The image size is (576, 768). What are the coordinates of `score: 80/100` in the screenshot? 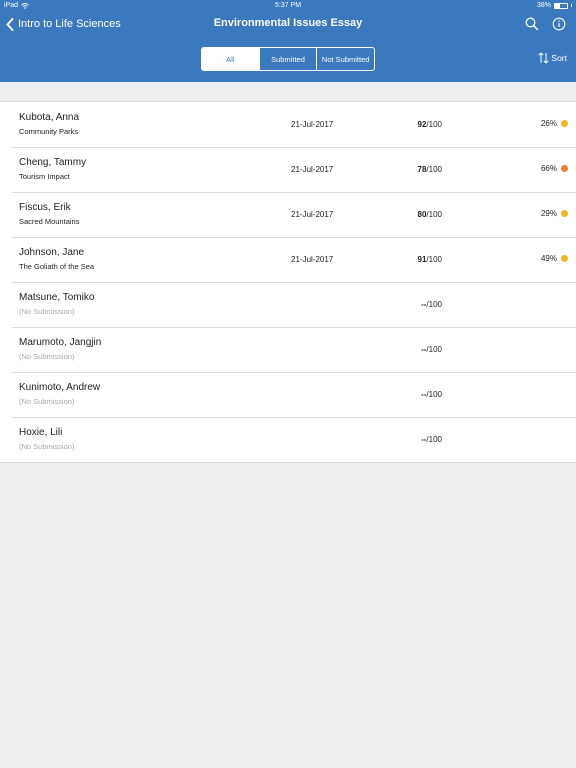 It's located at (411, 214).